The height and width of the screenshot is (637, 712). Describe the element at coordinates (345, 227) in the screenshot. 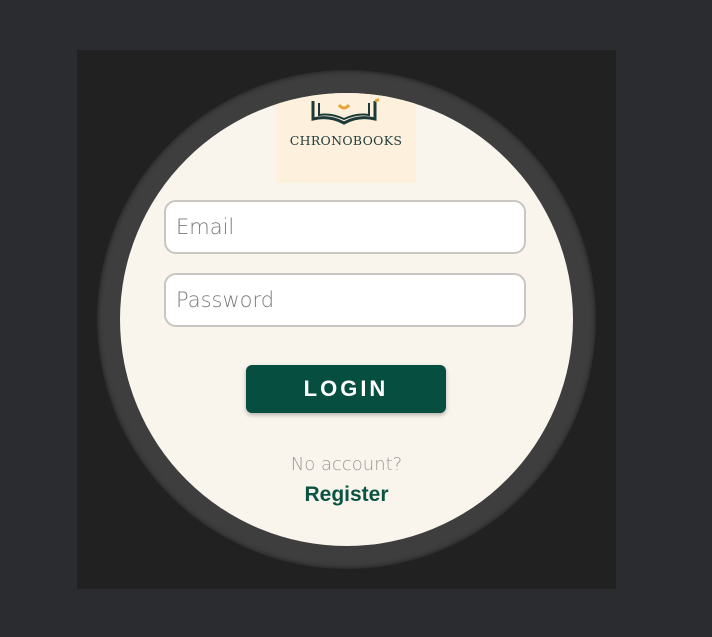

I see `email-field` at that location.